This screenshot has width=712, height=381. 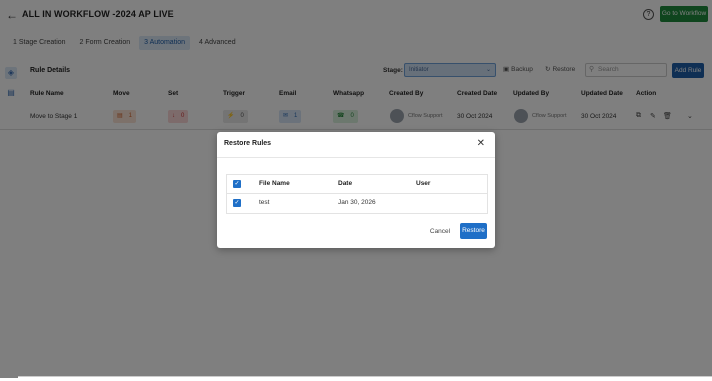 I want to click on divider, so click(x=356, y=157).